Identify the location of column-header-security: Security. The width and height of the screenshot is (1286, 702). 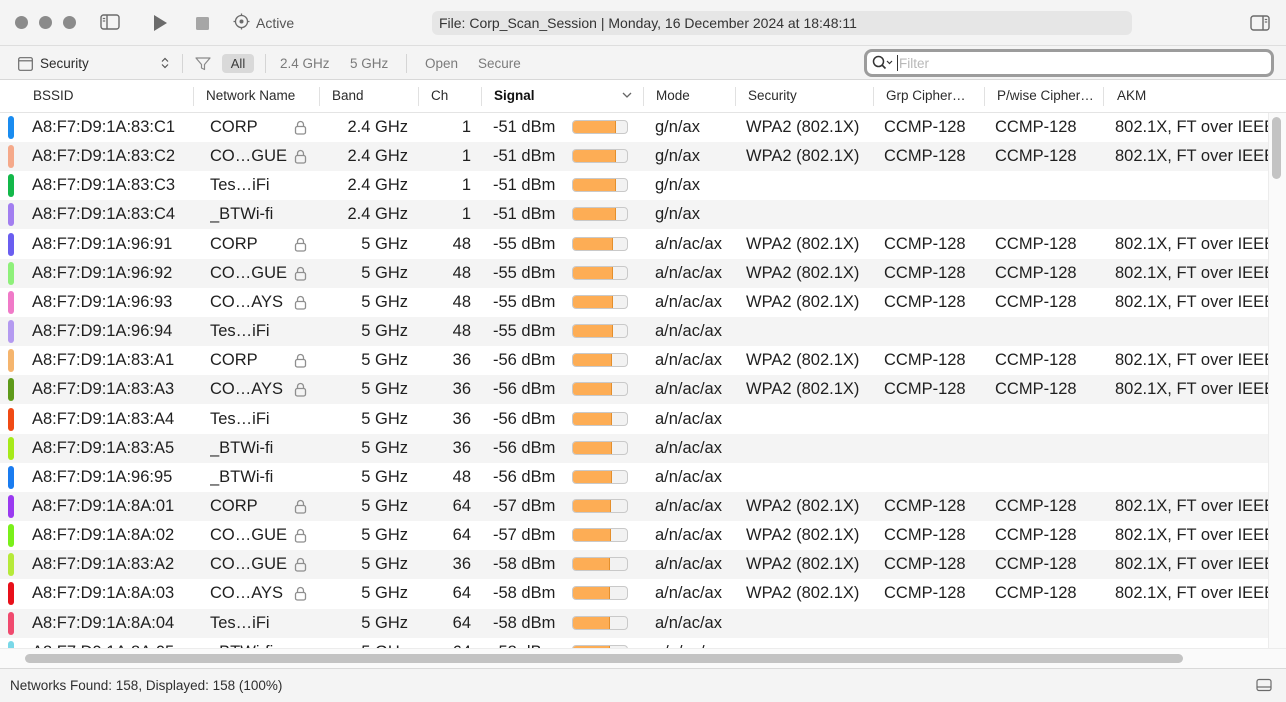
(772, 96).